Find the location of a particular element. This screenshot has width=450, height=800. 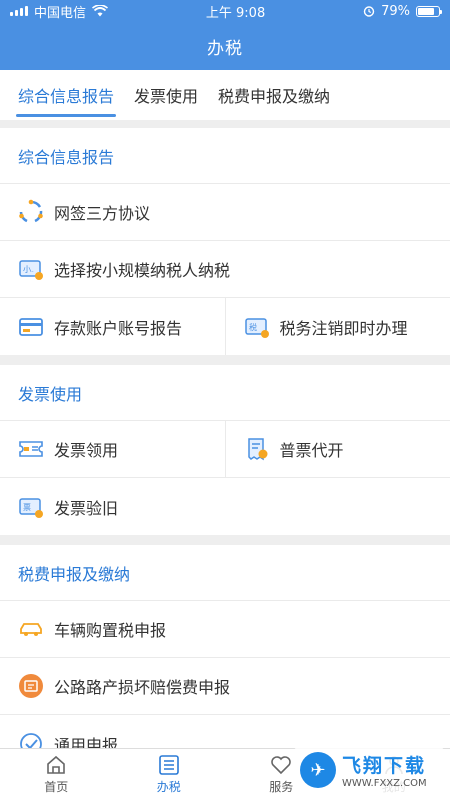

item-vehicle-tax: 车辆购置税申报 is located at coordinates (225, 629).